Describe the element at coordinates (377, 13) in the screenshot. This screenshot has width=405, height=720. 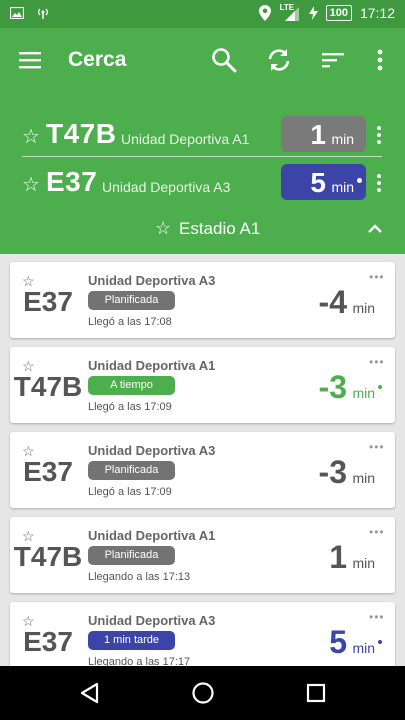
I see `clock: 17:12` at that location.